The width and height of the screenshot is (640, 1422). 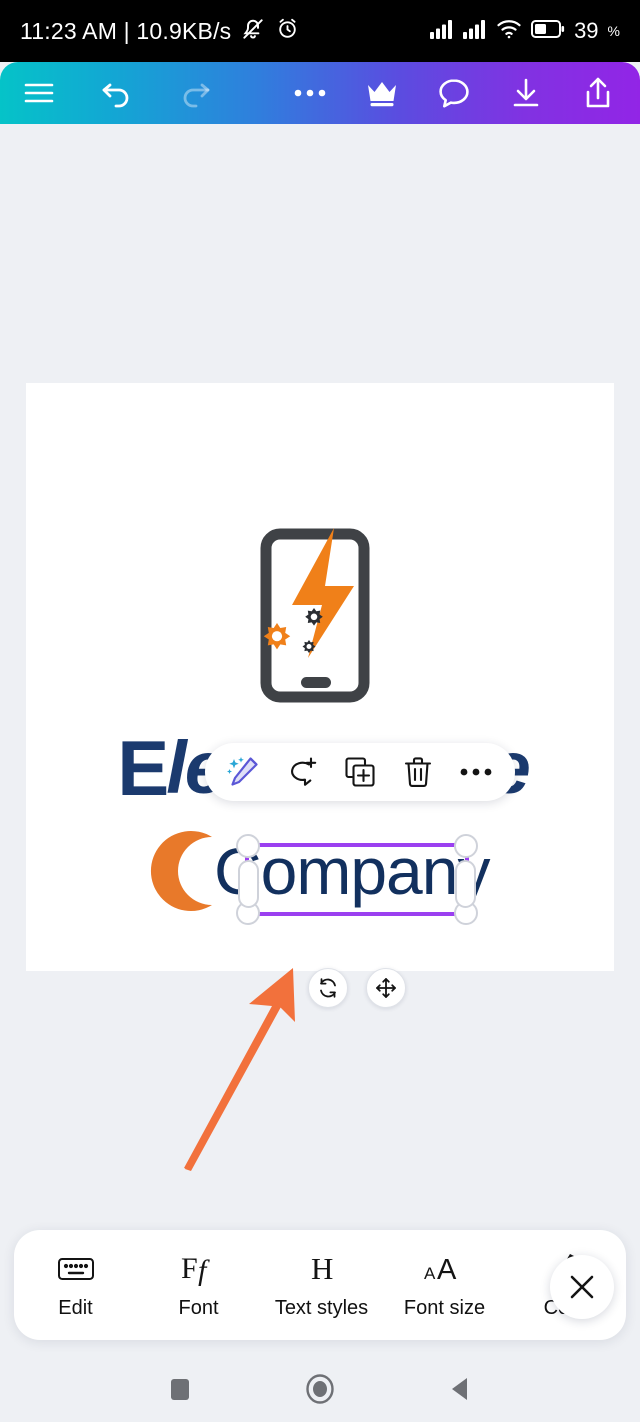 I want to click on text-styles-tool-label: Text styles, so click(x=321, y=1308).